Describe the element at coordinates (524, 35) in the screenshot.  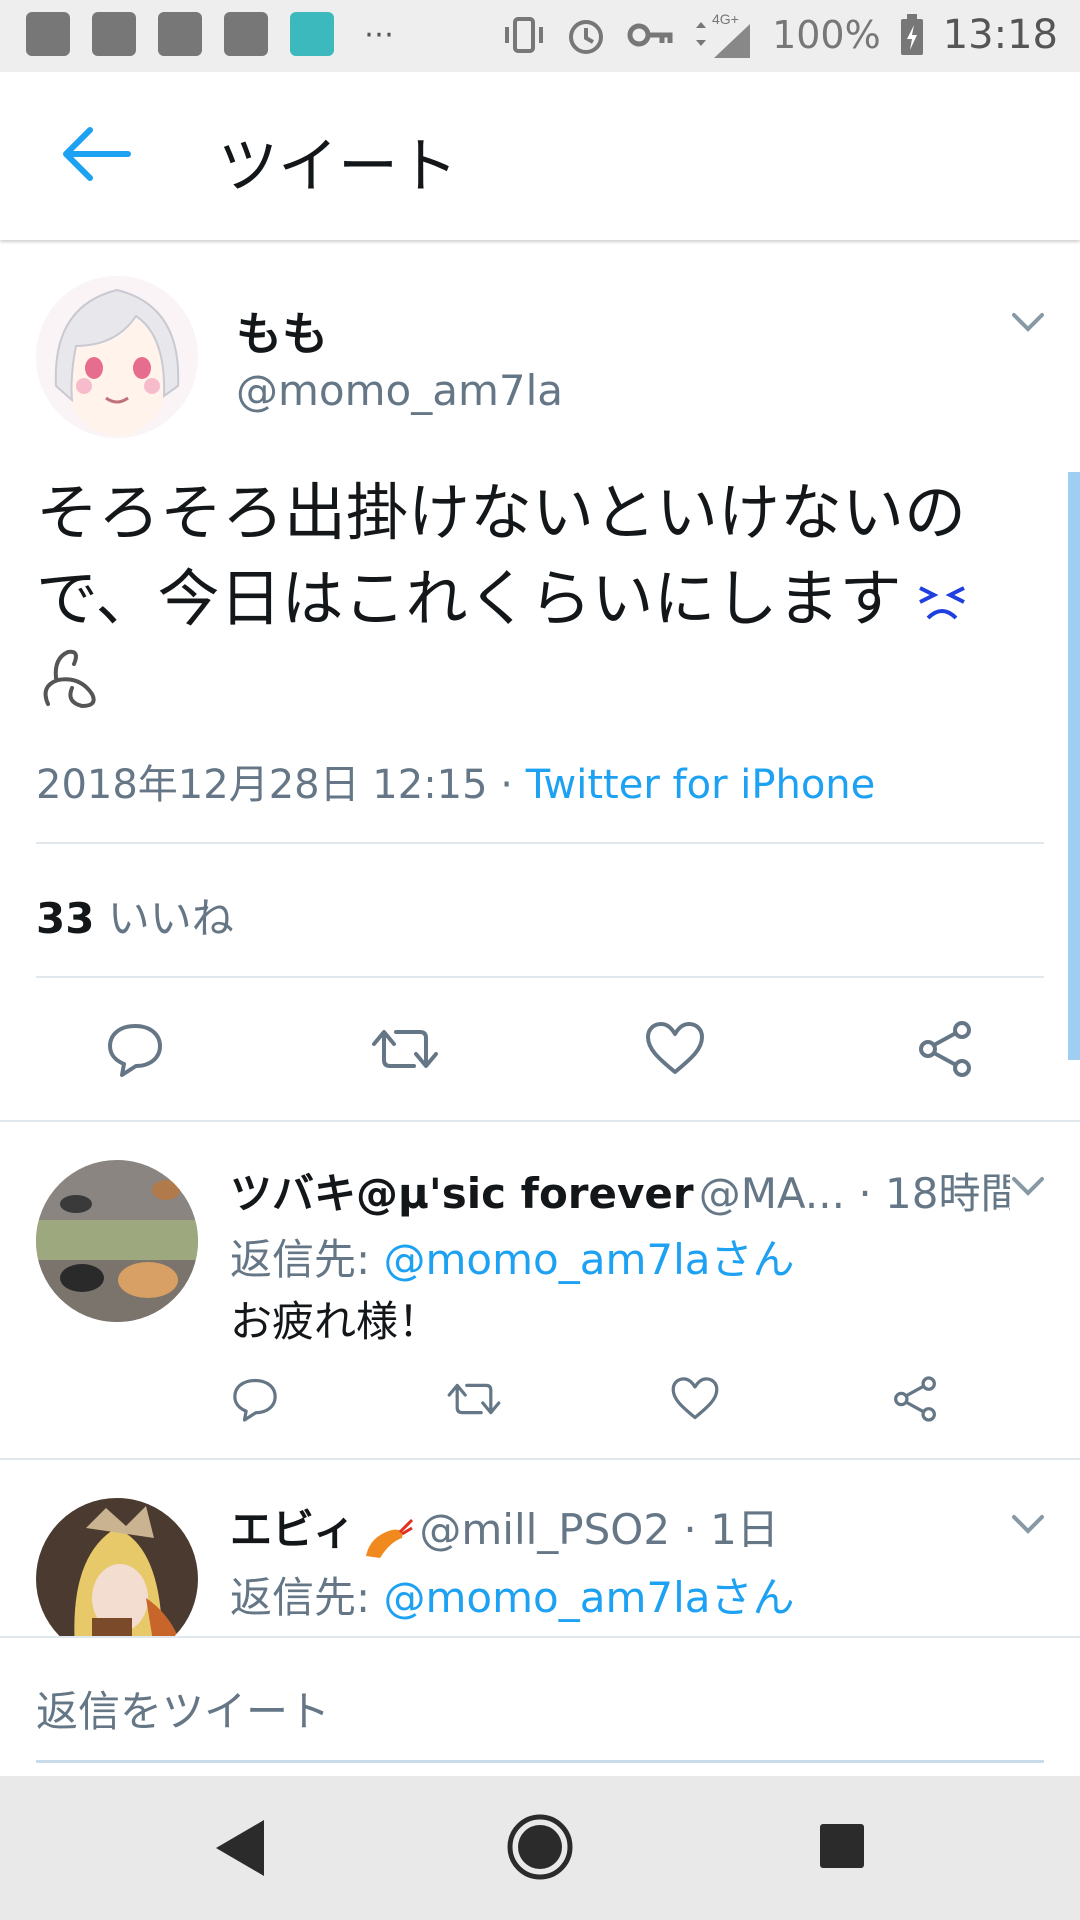
I see `vibrate-icon` at that location.